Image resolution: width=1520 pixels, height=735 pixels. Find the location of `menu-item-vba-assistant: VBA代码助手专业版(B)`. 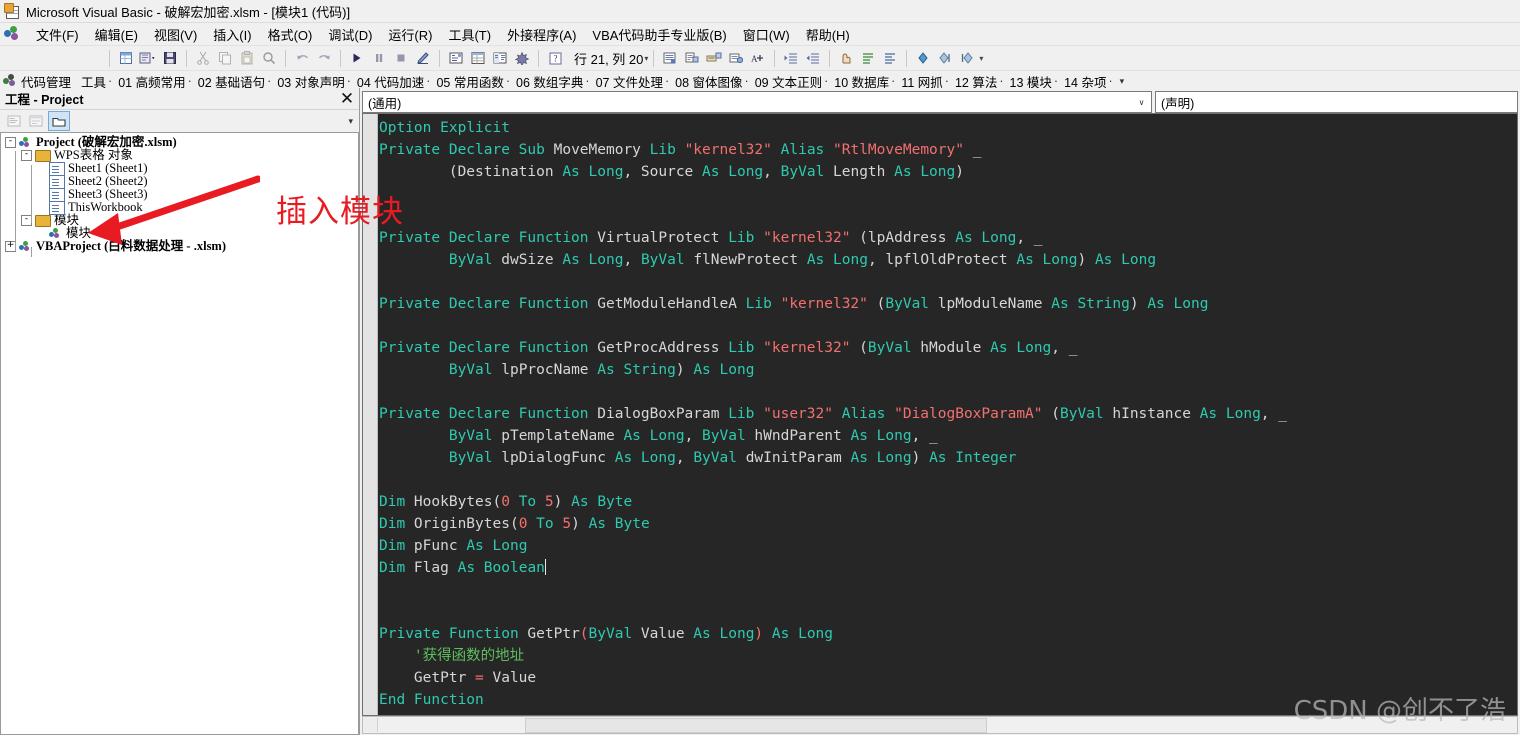

menu-item-vba-assistant: VBA代码助手专业版(B) is located at coordinates (659, 34).